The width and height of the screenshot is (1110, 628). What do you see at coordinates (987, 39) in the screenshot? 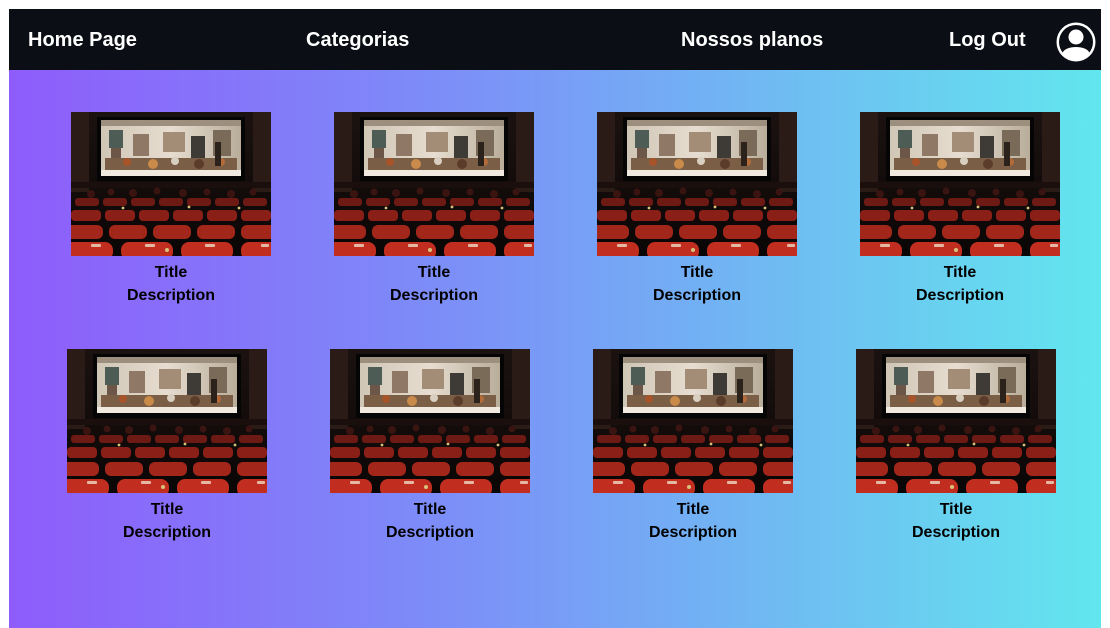
I see `nav-logout-link: Log Out` at bounding box center [987, 39].